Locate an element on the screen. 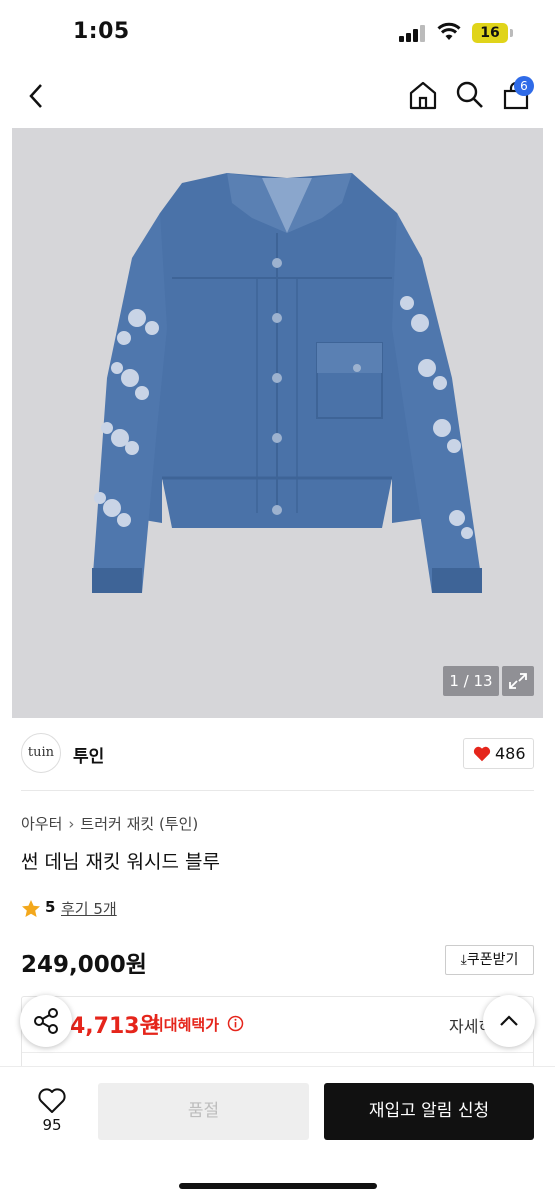 The height and width of the screenshot is (1200, 555). share-icon is located at coordinates (46, 1021).